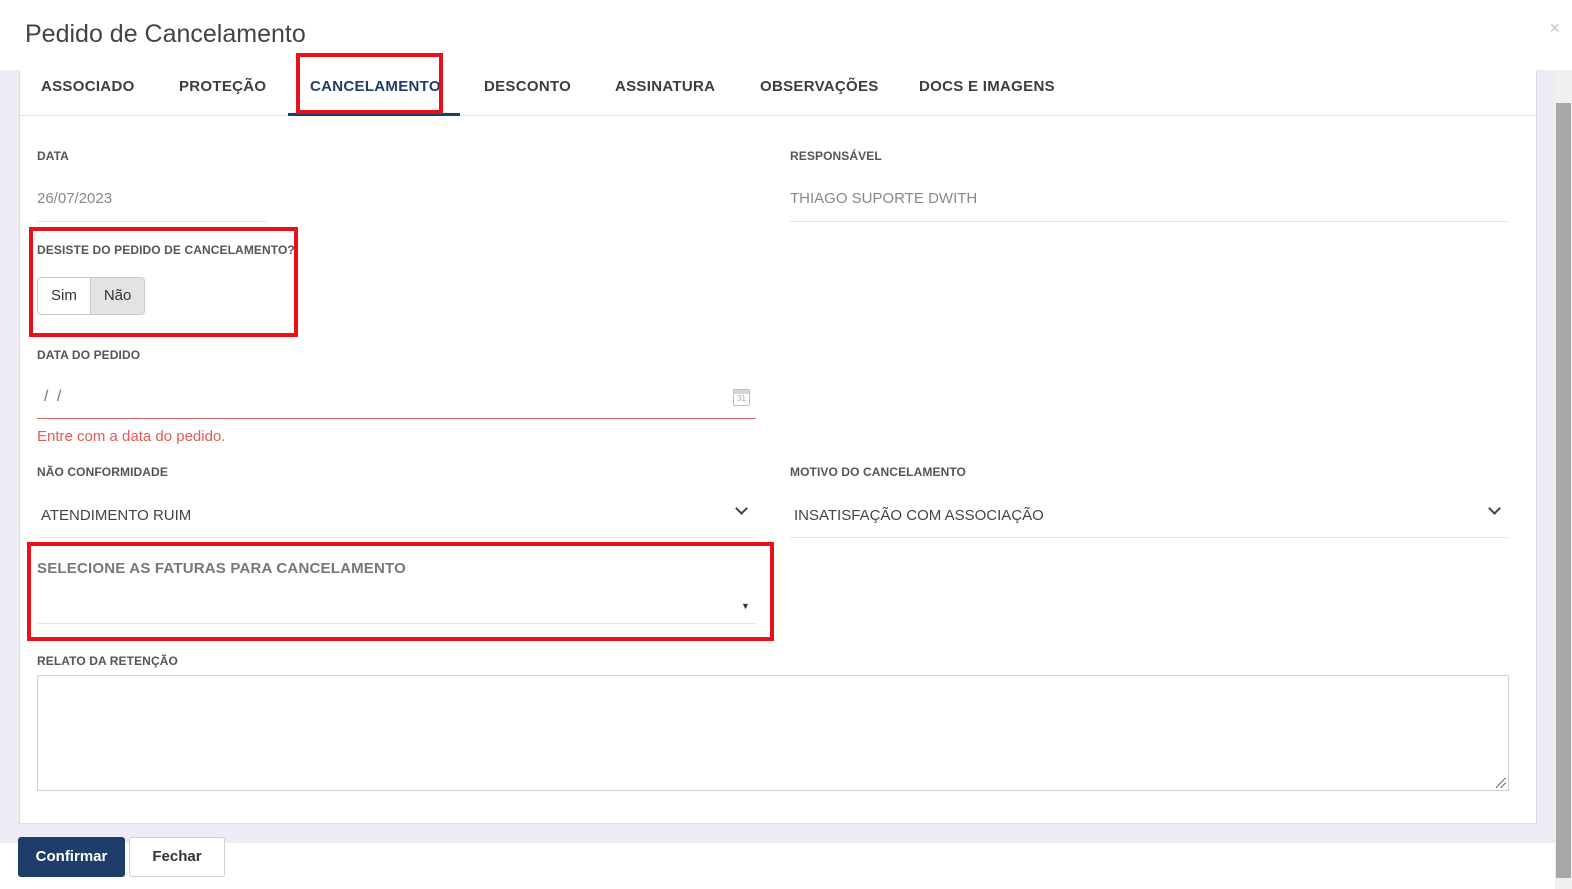 The width and height of the screenshot is (1572, 889). What do you see at coordinates (396, 400) in the screenshot?
I see `data-pedido-input: / / 31` at bounding box center [396, 400].